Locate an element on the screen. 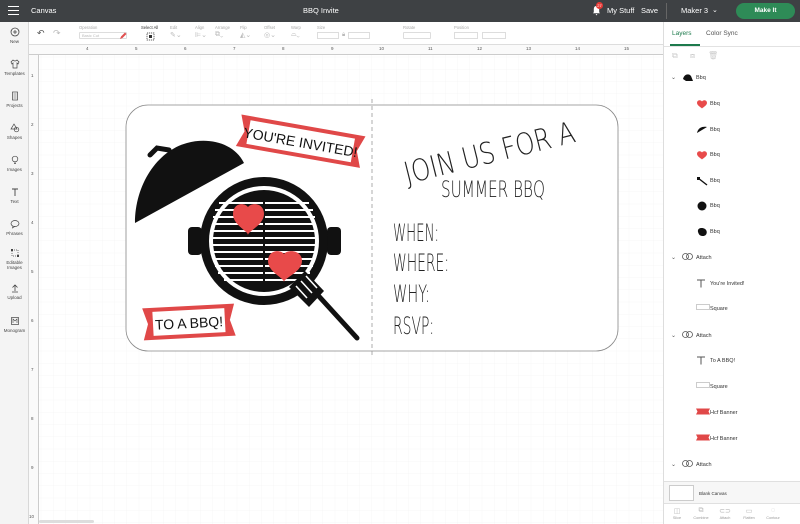  attach-button: Attach is located at coordinates (725, 518).